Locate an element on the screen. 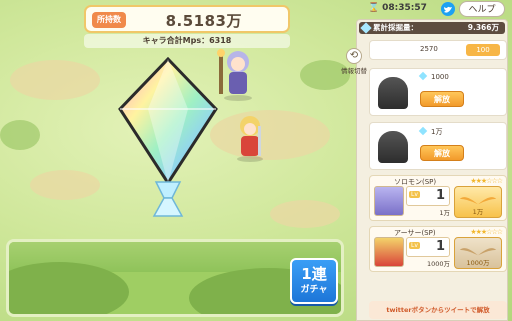  help-button: ヘルプ is located at coordinates (482, 9).